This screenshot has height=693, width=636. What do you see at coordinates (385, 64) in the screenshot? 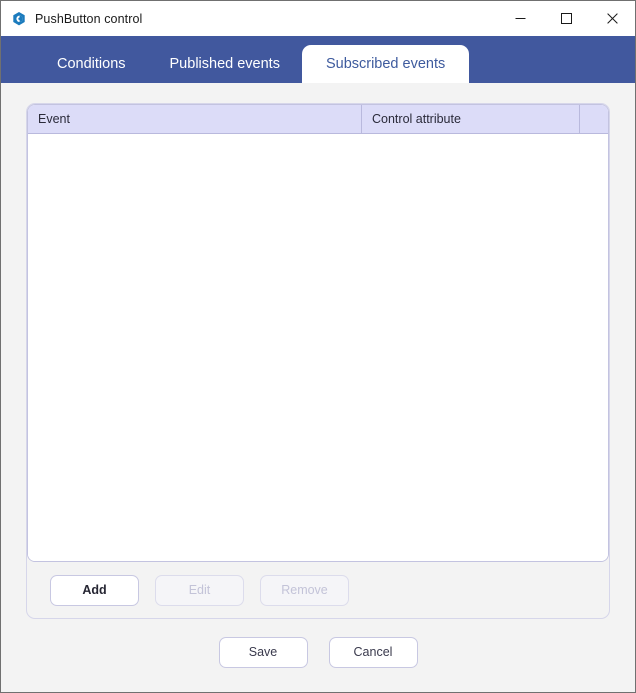
I see `tab-subscribed-events: Subscribed events` at bounding box center [385, 64].